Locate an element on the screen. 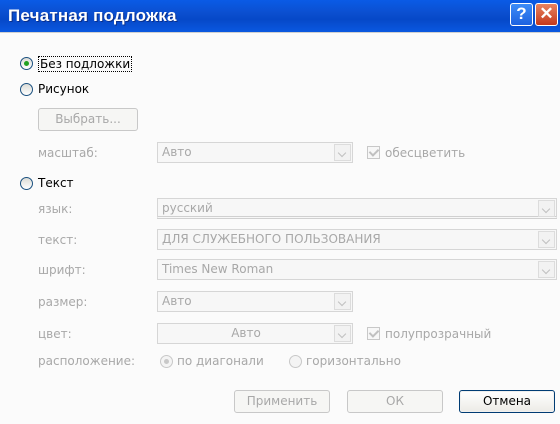  close-button: ✕ is located at coordinates (546, 14).